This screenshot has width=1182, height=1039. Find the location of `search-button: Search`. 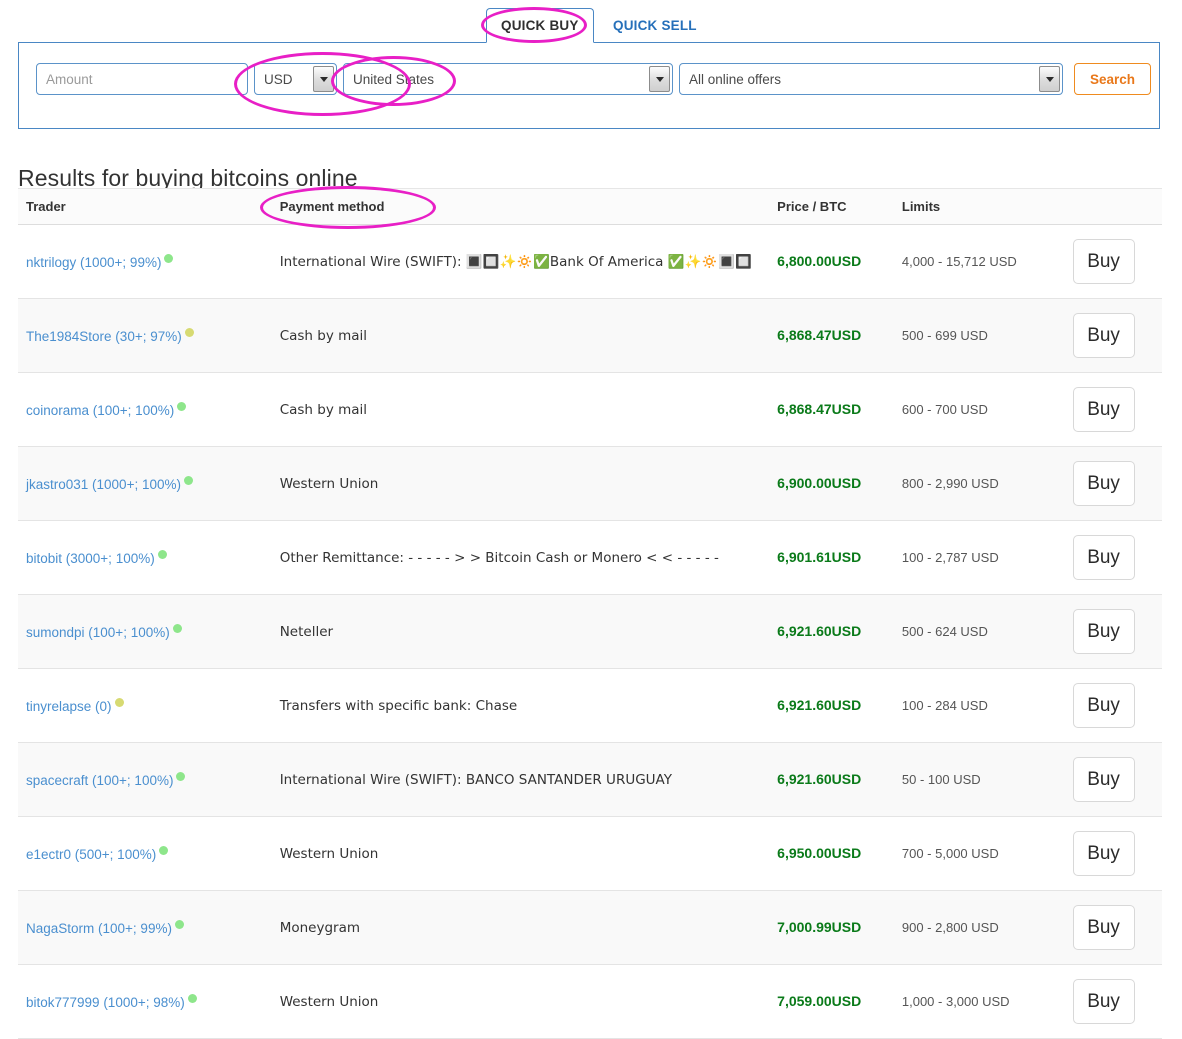

search-button: Search is located at coordinates (1113, 79).